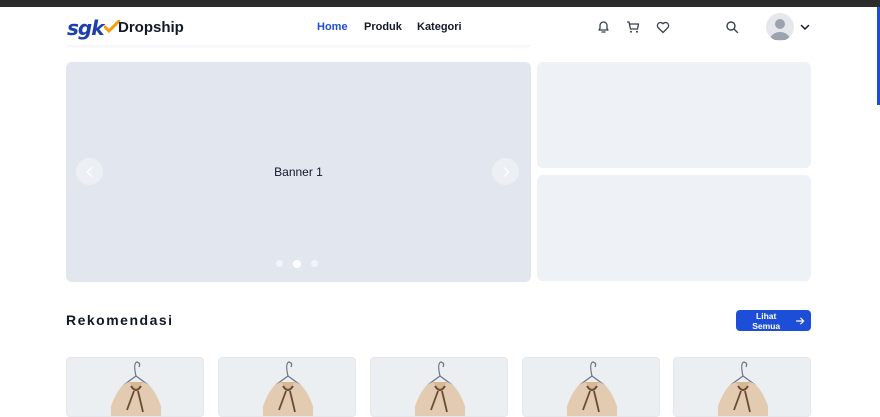 This screenshot has width=880, height=417. I want to click on banner-label: Banner 1, so click(298, 172).